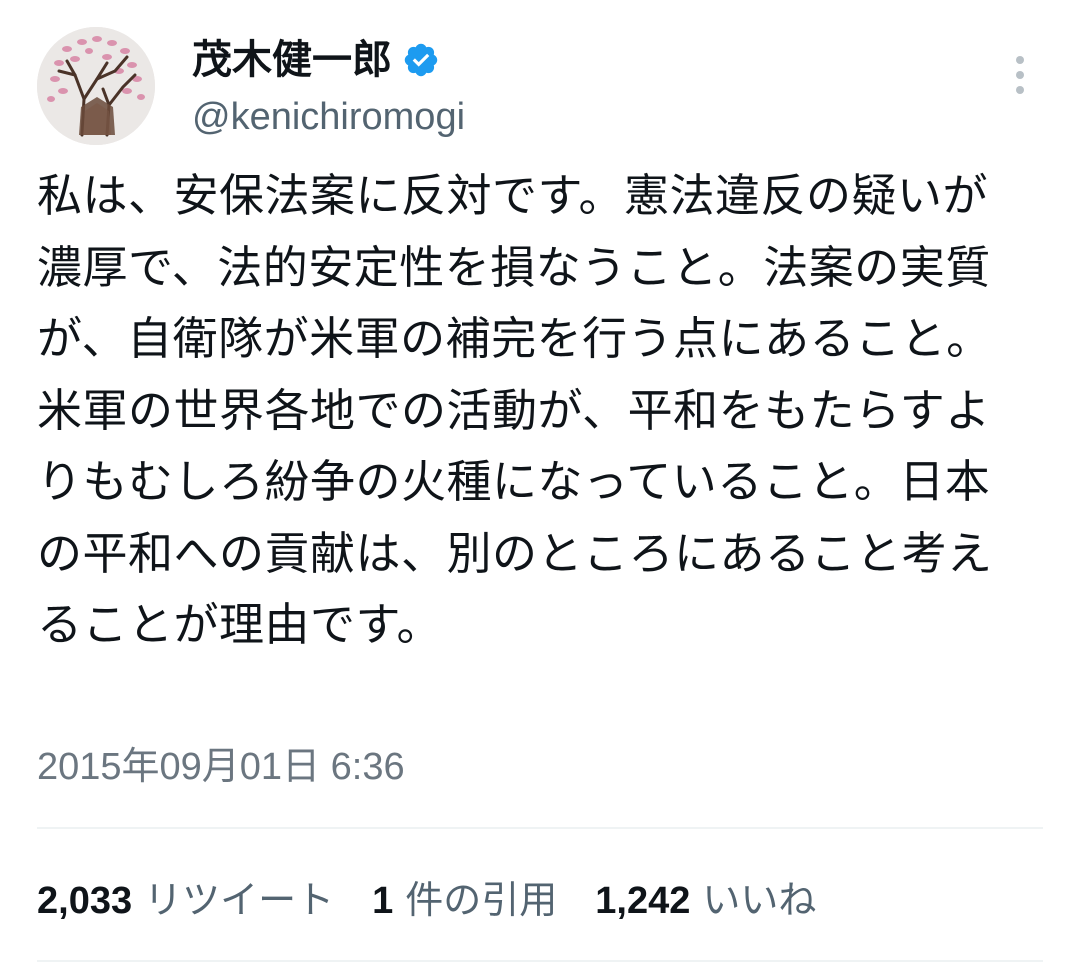 This screenshot has height=965, width=1080. Describe the element at coordinates (481, 899) in the screenshot. I see `quote-label: 件の引用` at that location.